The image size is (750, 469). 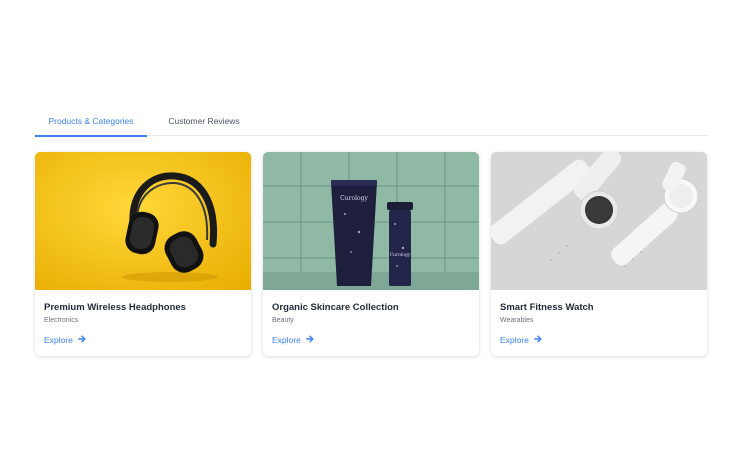 I want to click on product-category: Wearables, so click(x=517, y=320).